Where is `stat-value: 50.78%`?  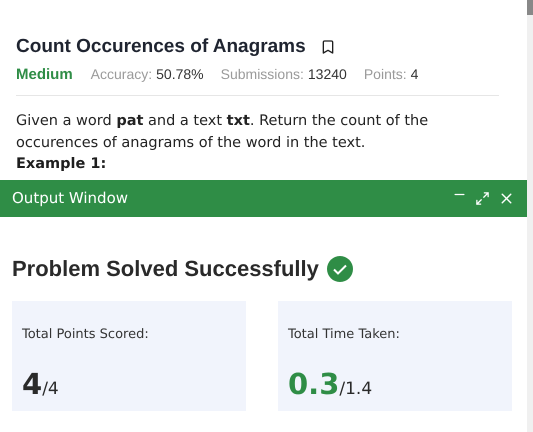
stat-value: 50.78% is located at coordinates (180, 74).